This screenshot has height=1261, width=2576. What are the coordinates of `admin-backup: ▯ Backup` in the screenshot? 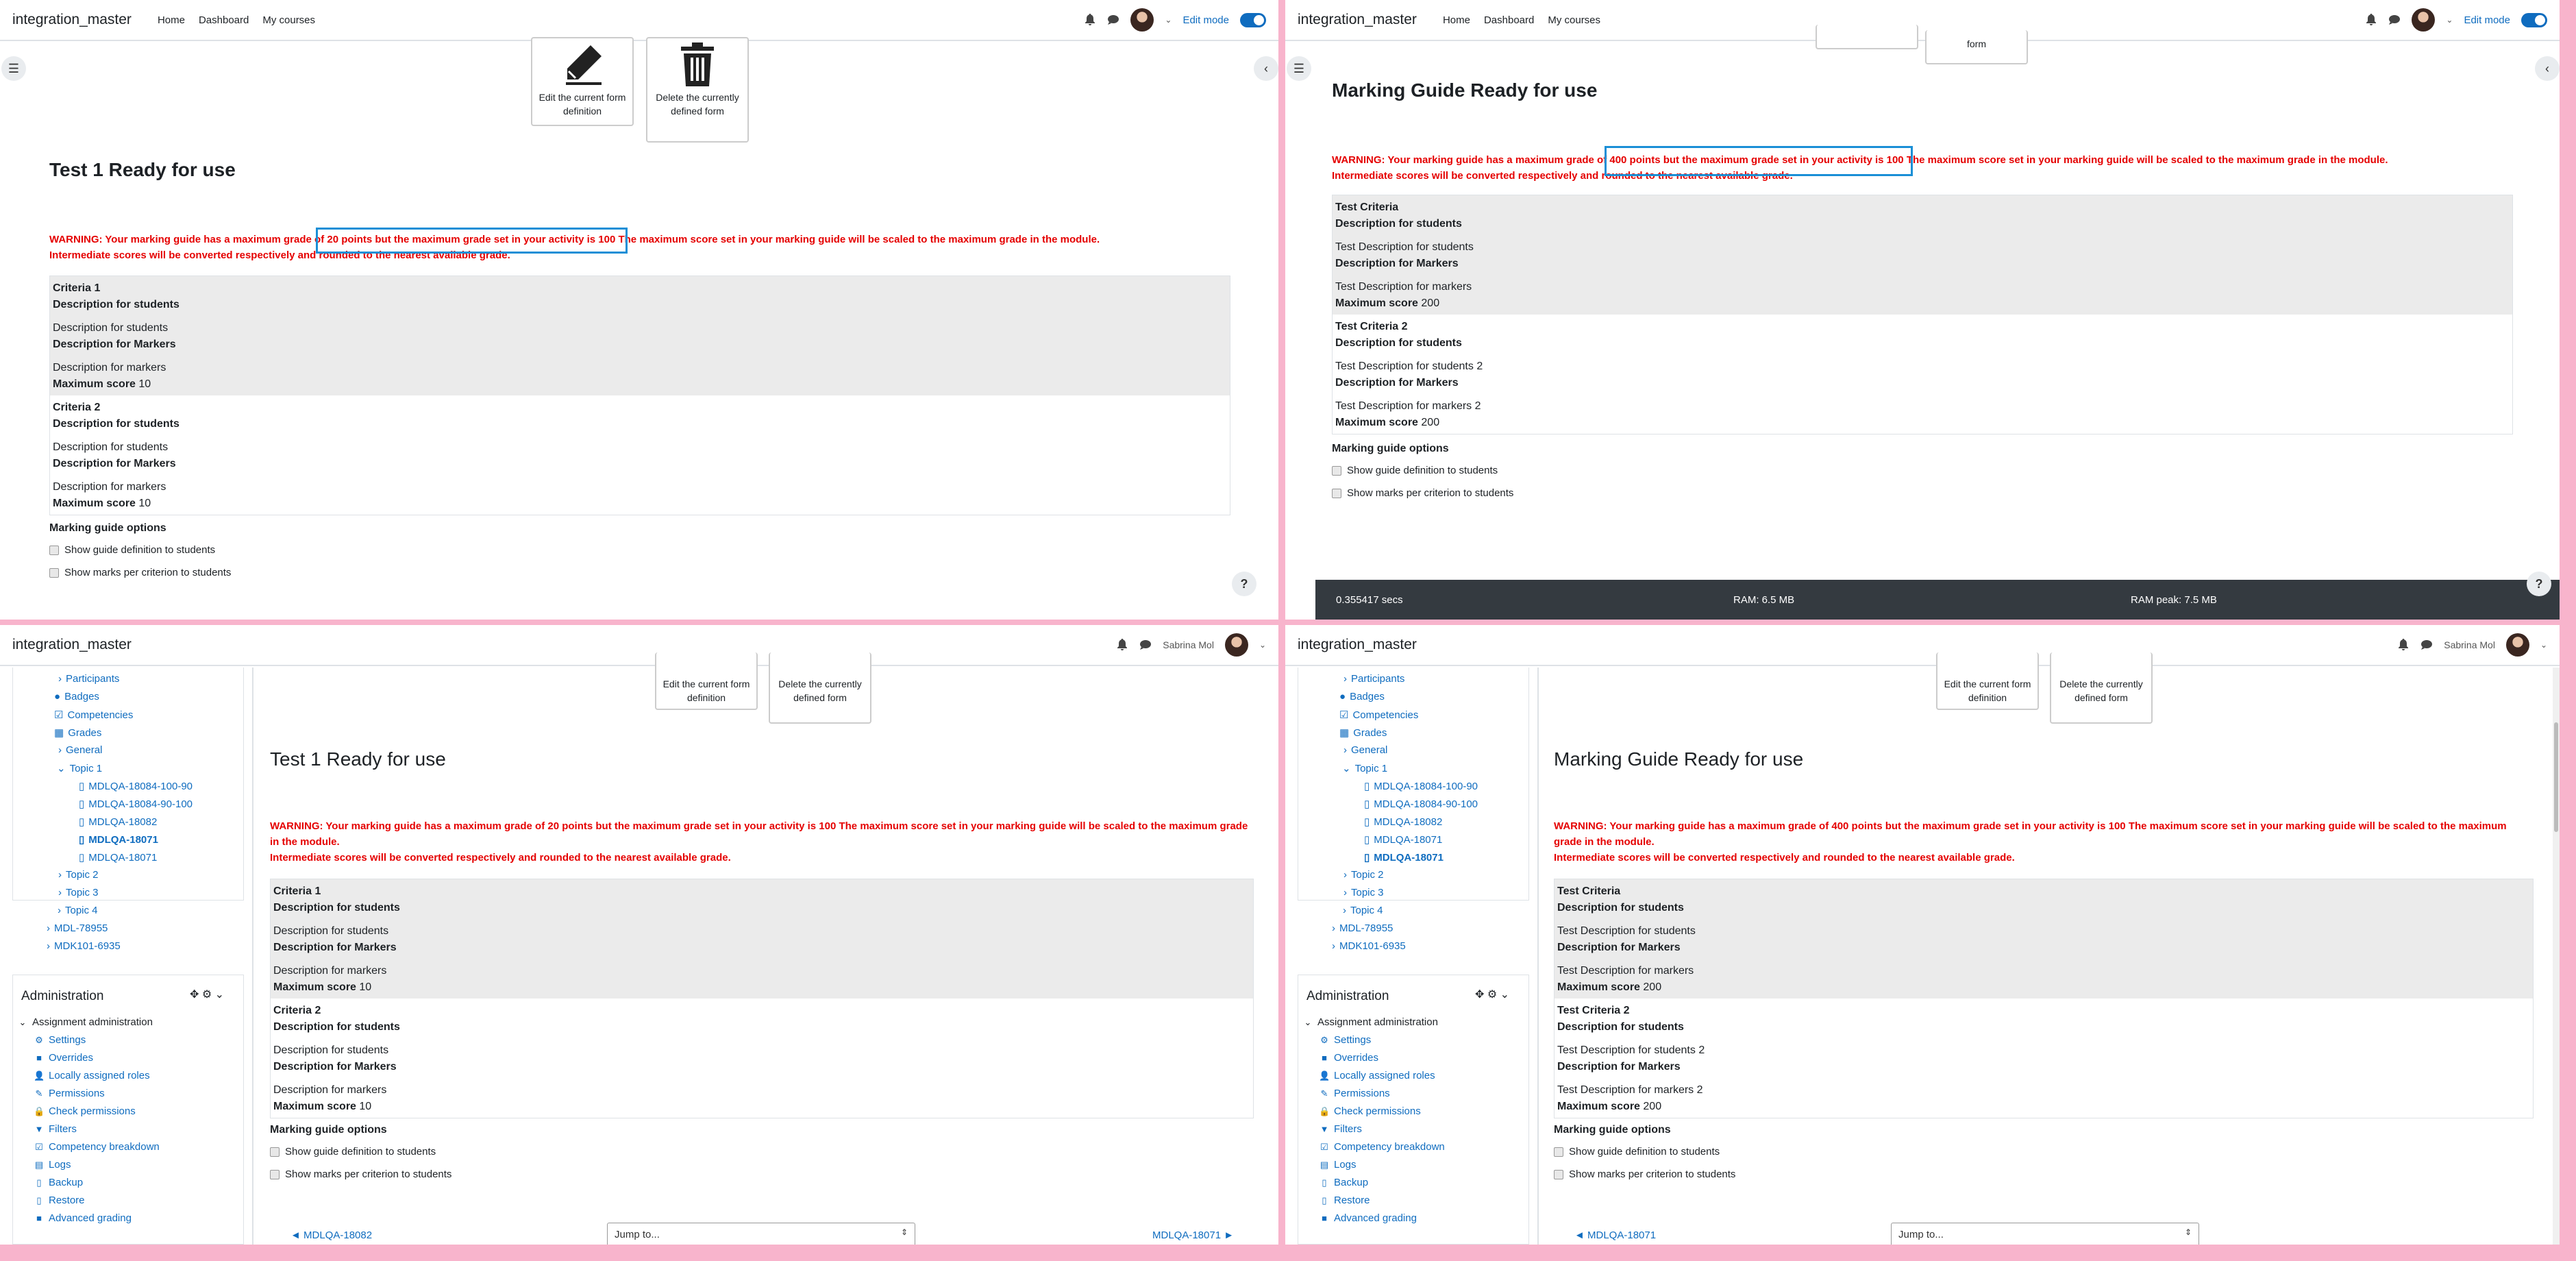 It's located at (1343, 1182).